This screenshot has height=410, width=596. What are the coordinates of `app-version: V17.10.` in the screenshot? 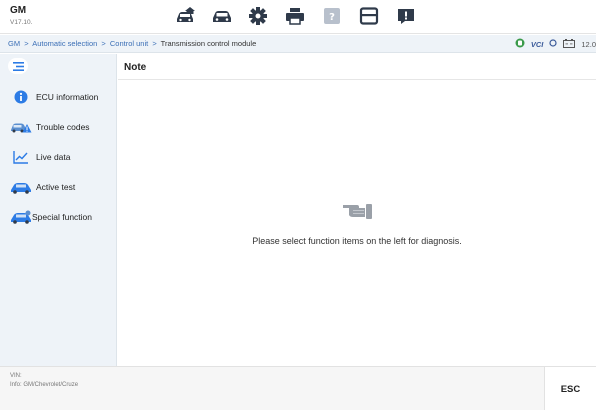 It's located at (21, 22).